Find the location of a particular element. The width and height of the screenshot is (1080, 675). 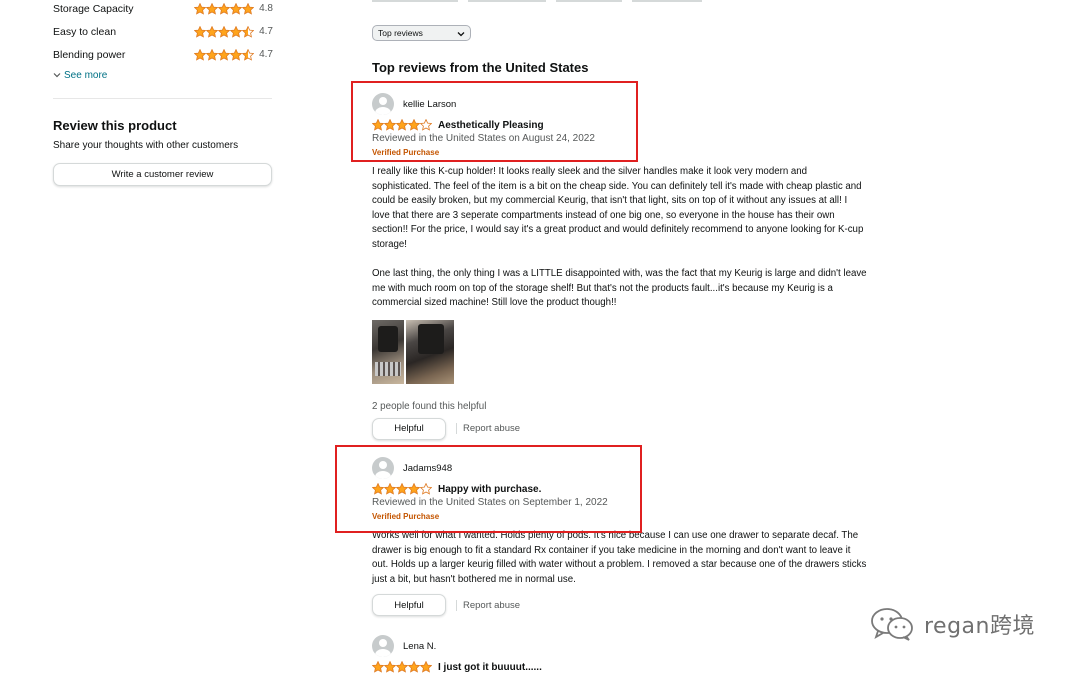

watermark: regan跨境 is located at coordinates (952, 624).